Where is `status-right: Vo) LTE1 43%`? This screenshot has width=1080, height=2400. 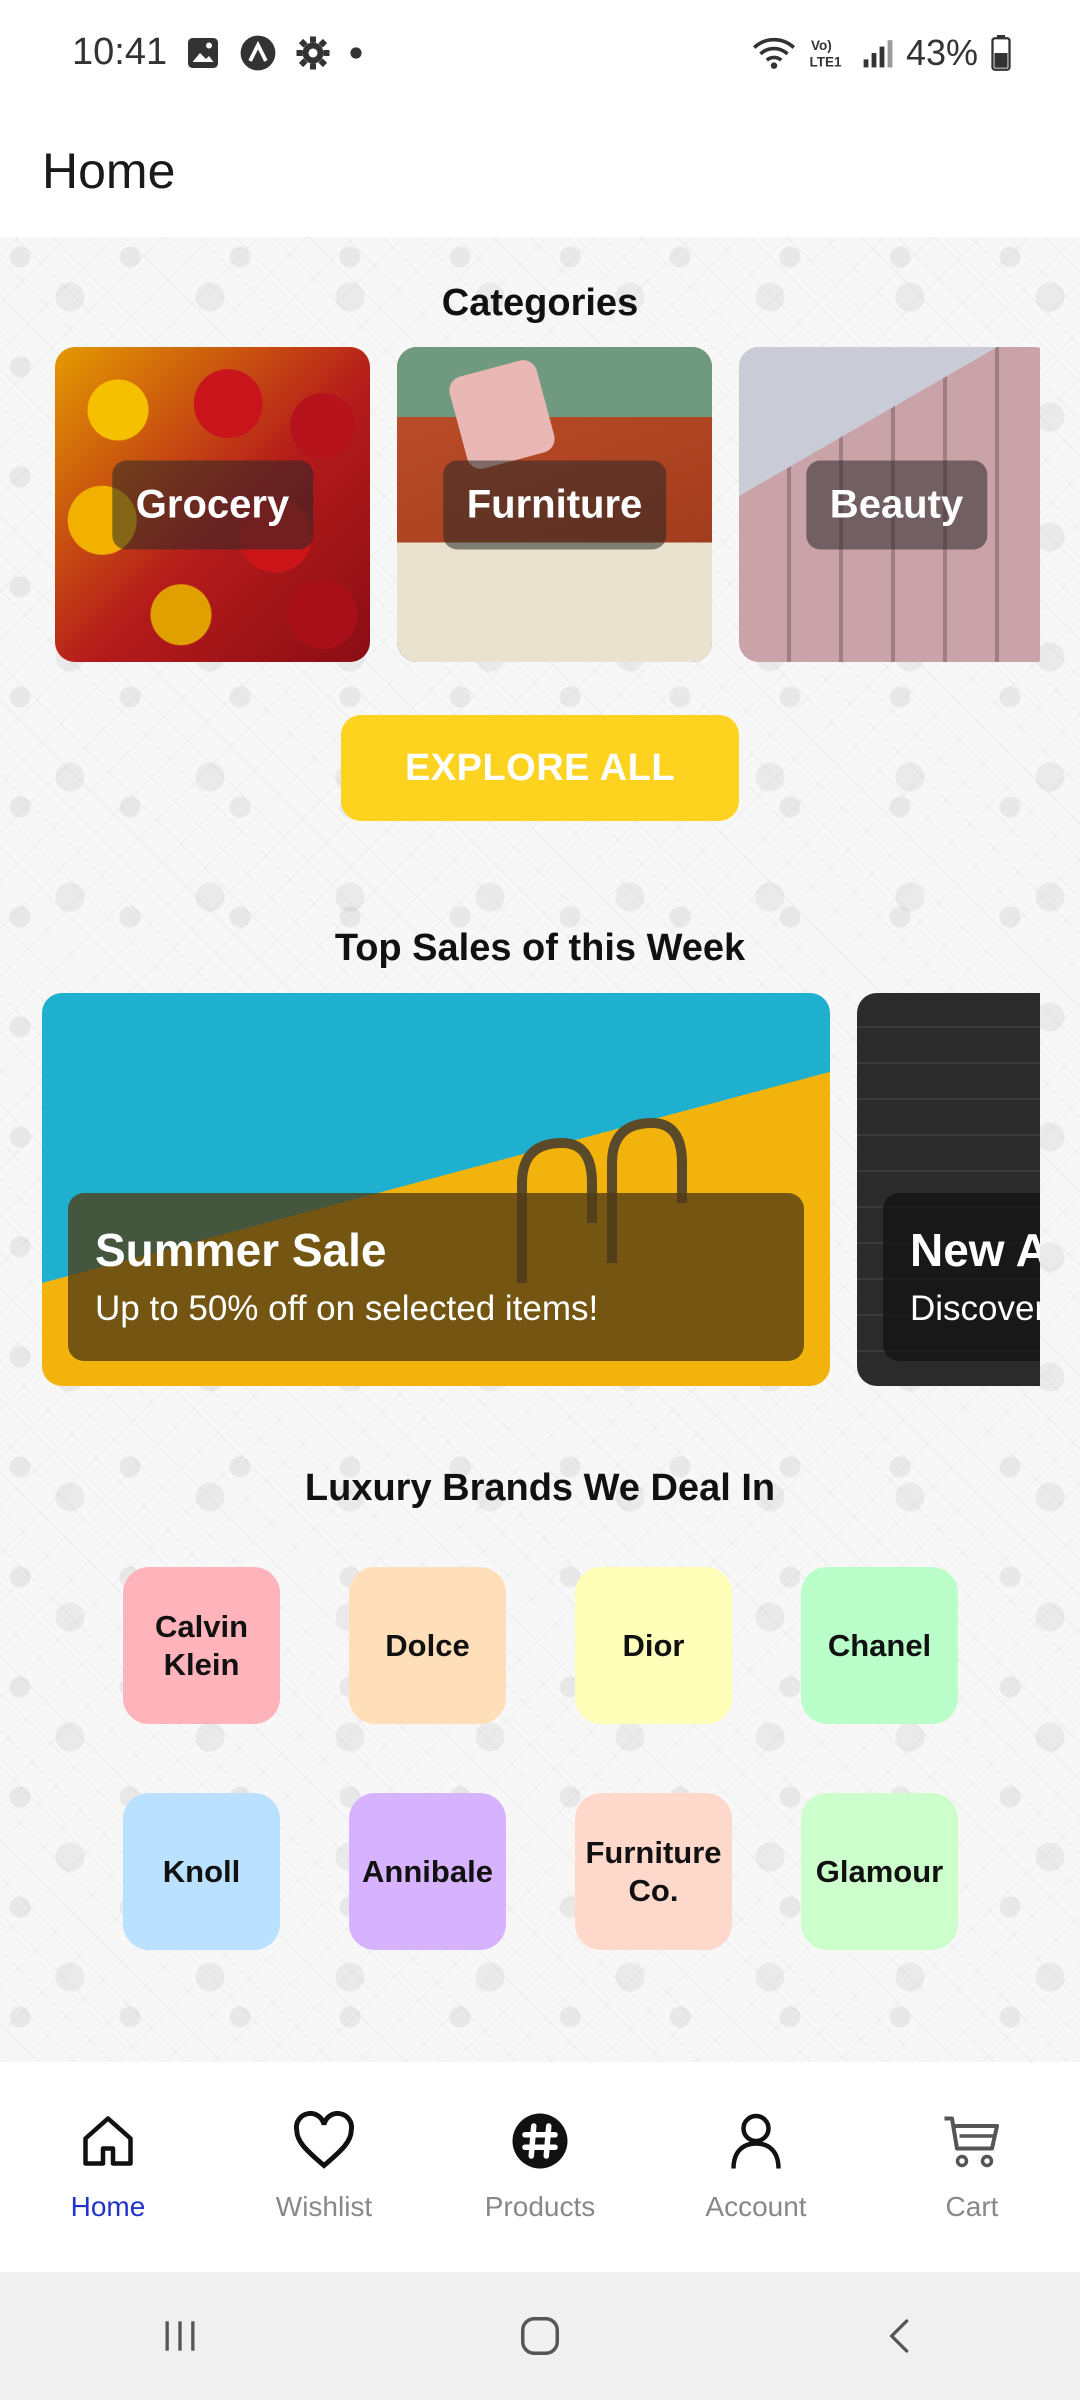
status-right: Vo) LTE1 43% is located at coordinates (882, 53).